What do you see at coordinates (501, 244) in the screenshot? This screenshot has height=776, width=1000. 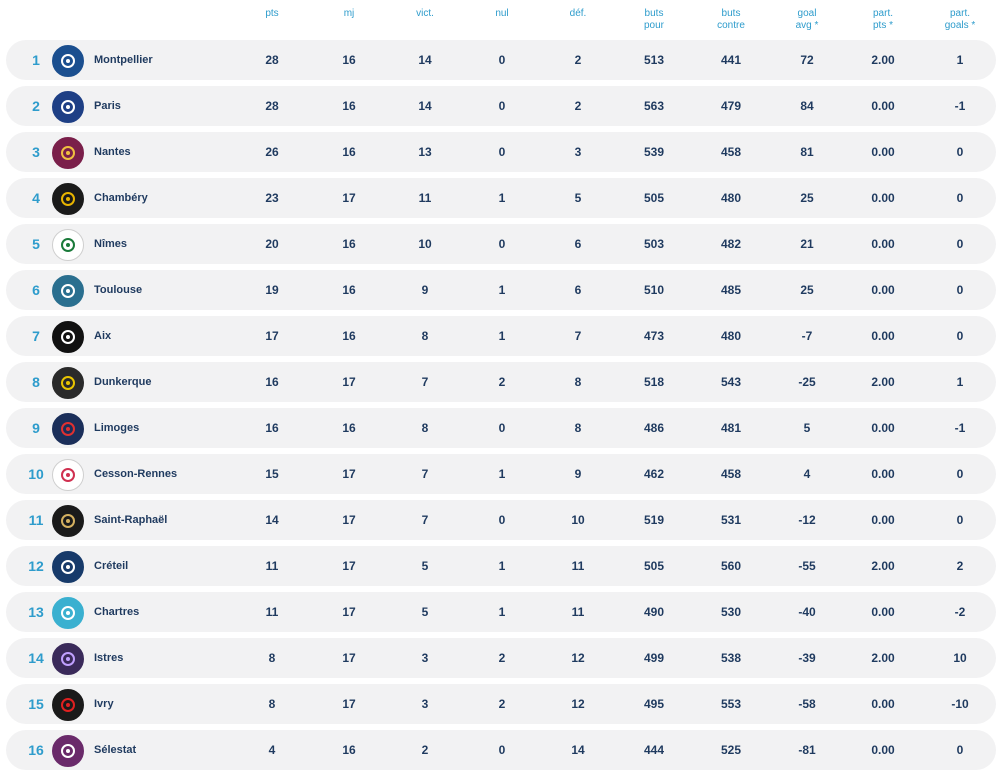 I see `table-row: 5 Nîmes 20 16 10 0 6 503 482 21 0.00 0` at bounding box center [501, 244].